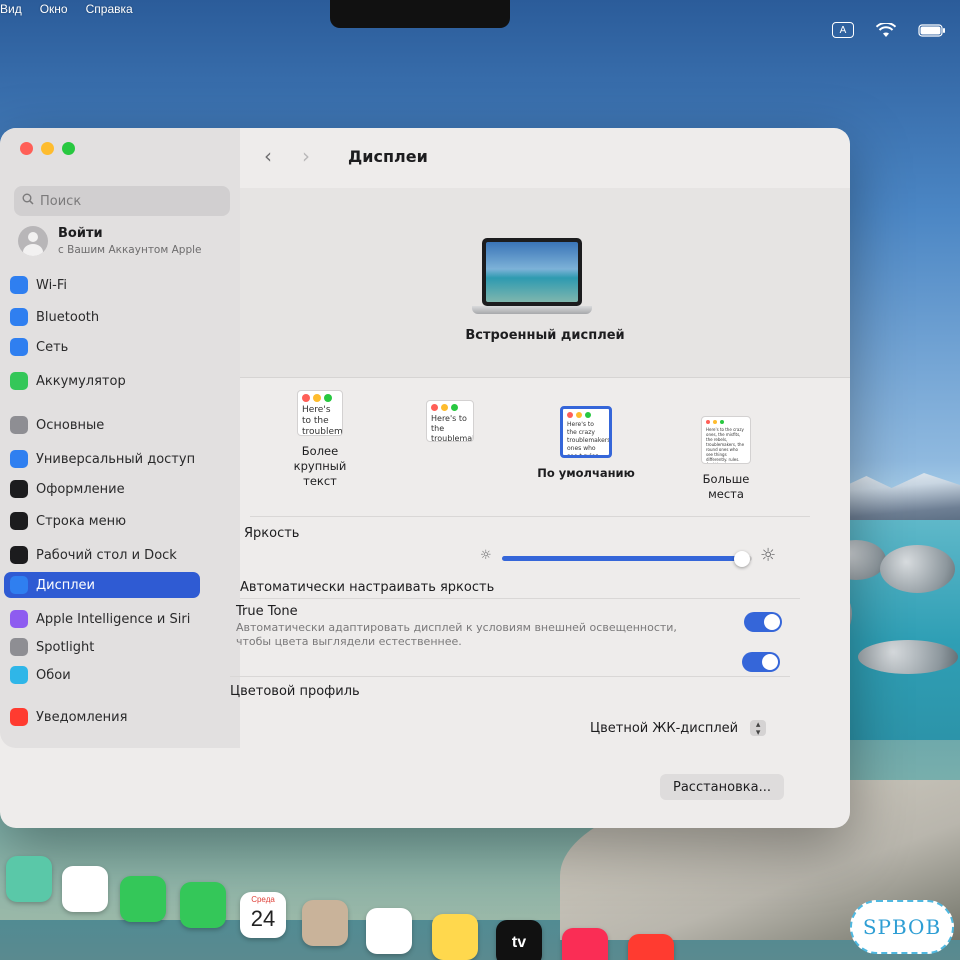 The image size is (960, 960). What do you see at coordinates (726, 486) in the screenshot?
I see `resolution-label: Больше места` at bounding box center [726, 486].